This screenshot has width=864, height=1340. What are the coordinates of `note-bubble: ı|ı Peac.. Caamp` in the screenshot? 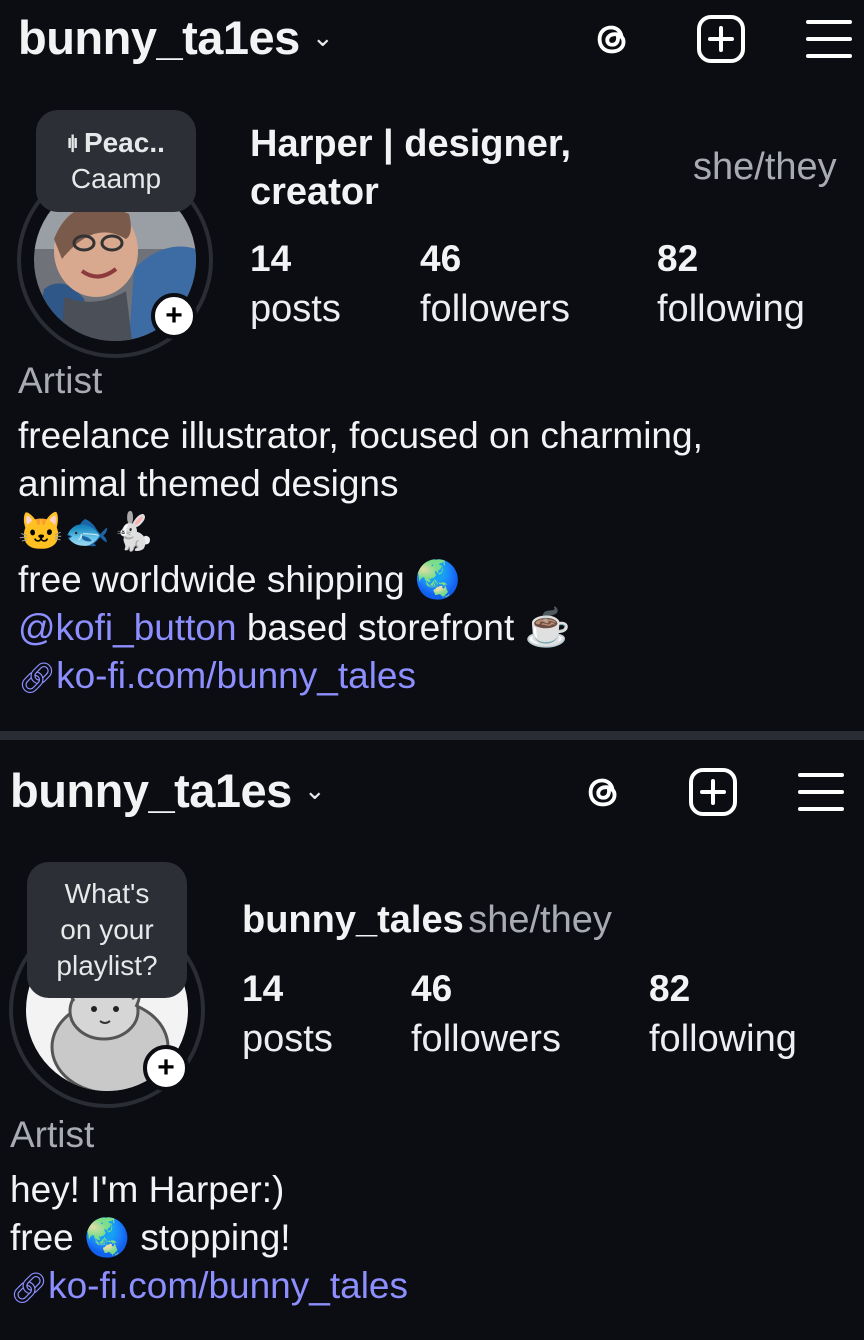 It's located at (116, 161).